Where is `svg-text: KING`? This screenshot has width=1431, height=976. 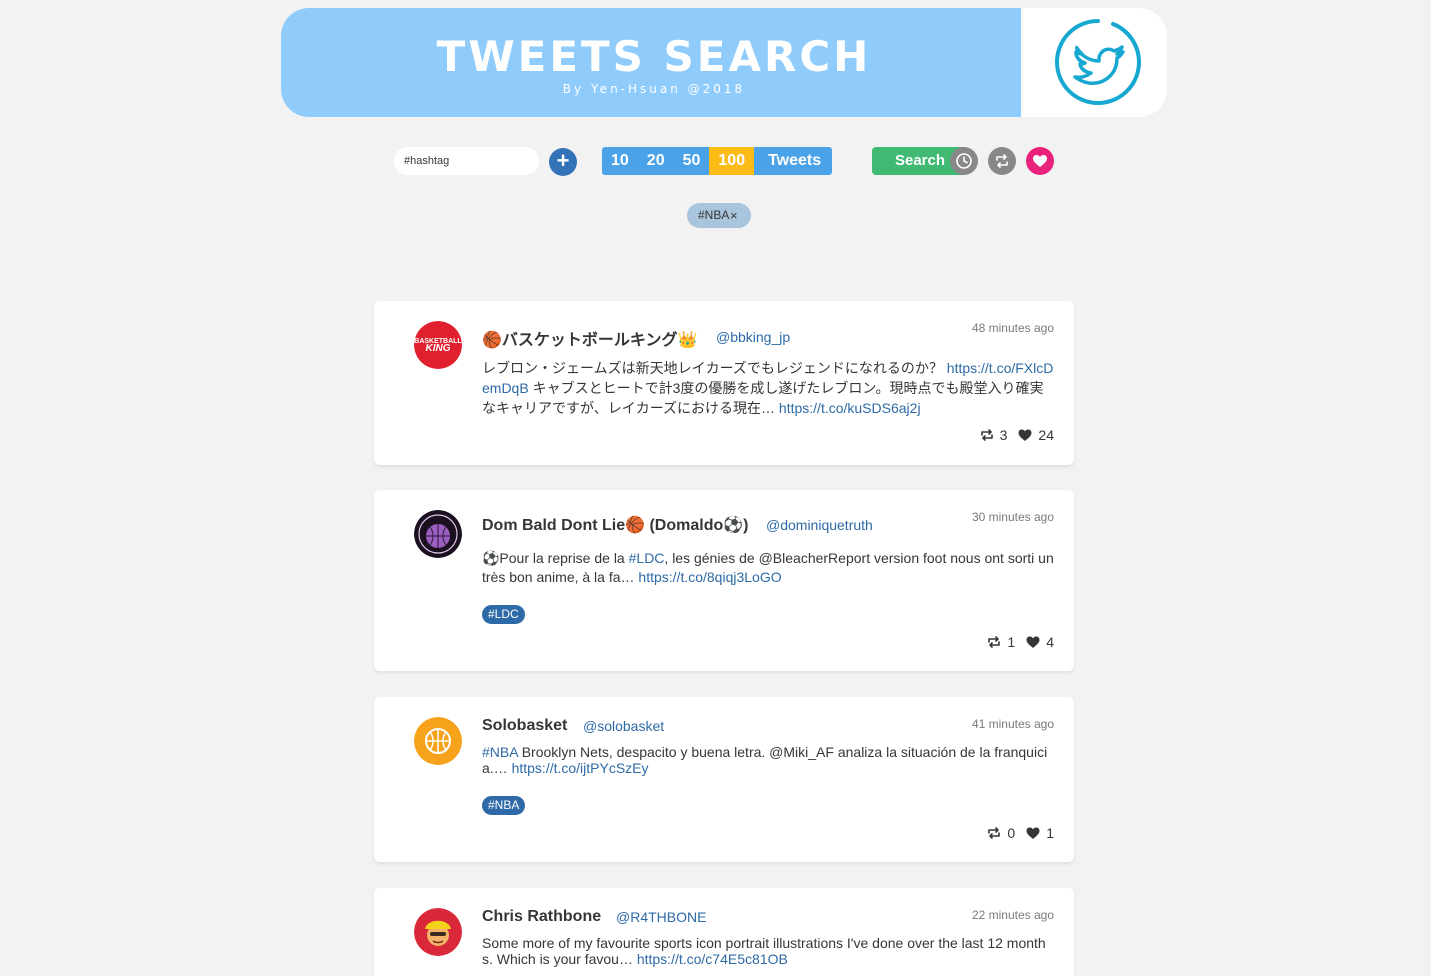 svg-text: KING is located at coordinates (438, 348).